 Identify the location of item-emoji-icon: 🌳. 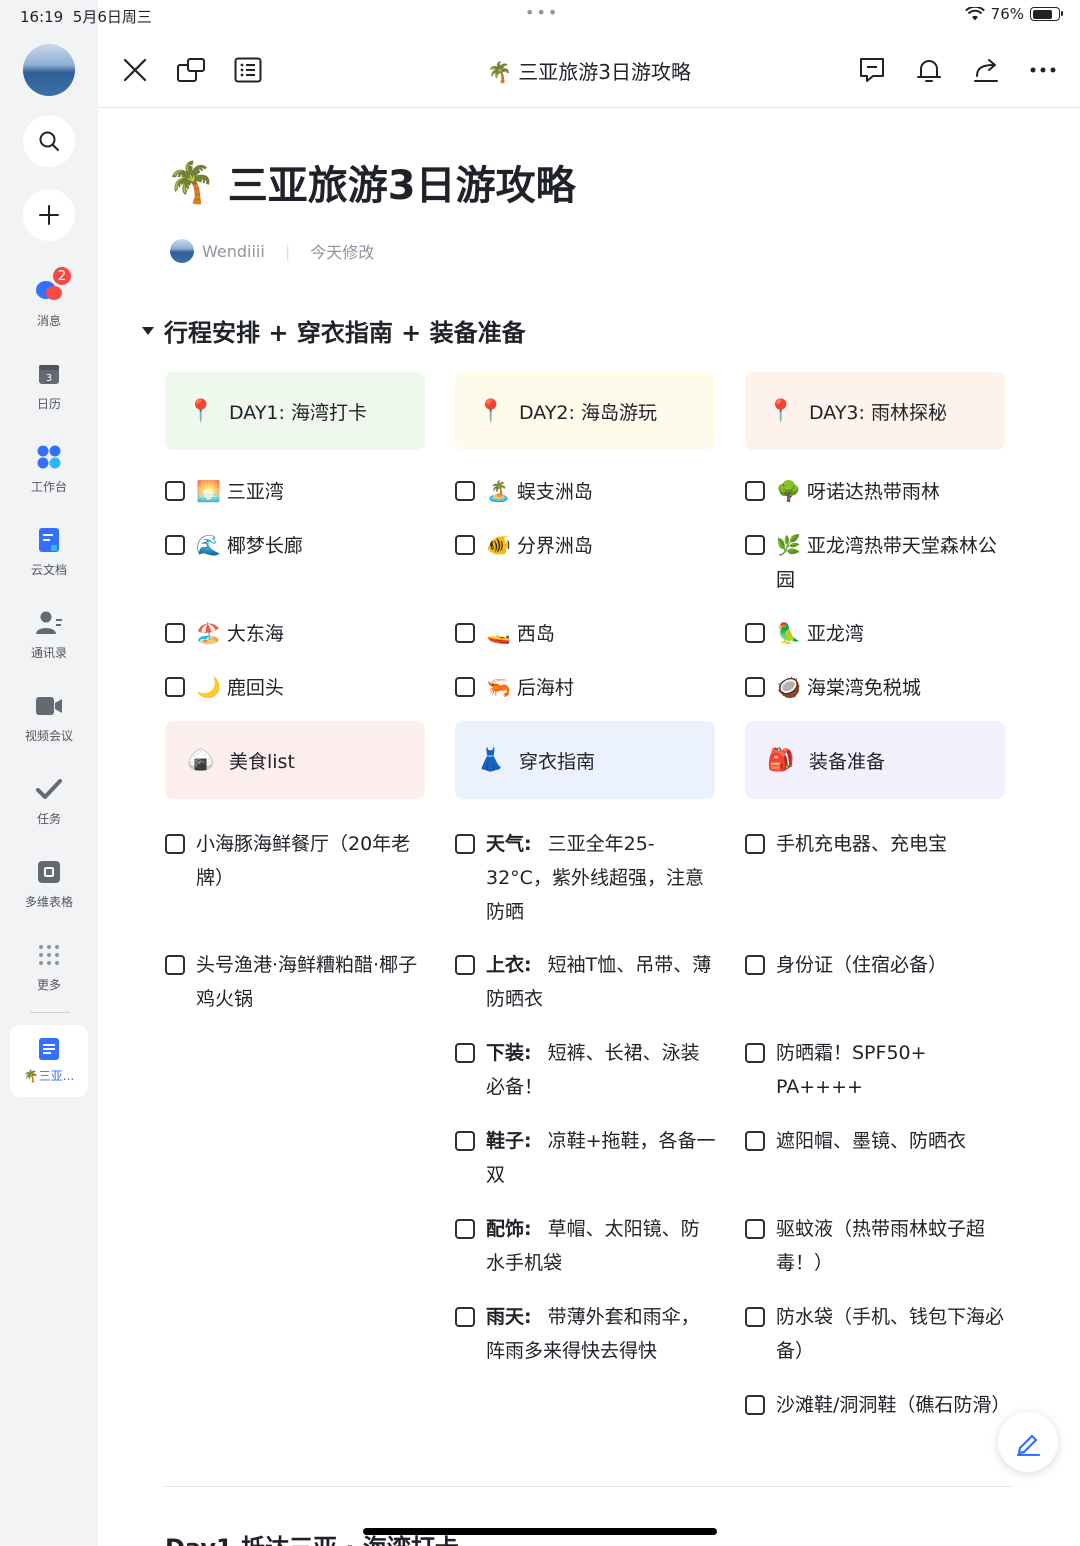
(788, 491).